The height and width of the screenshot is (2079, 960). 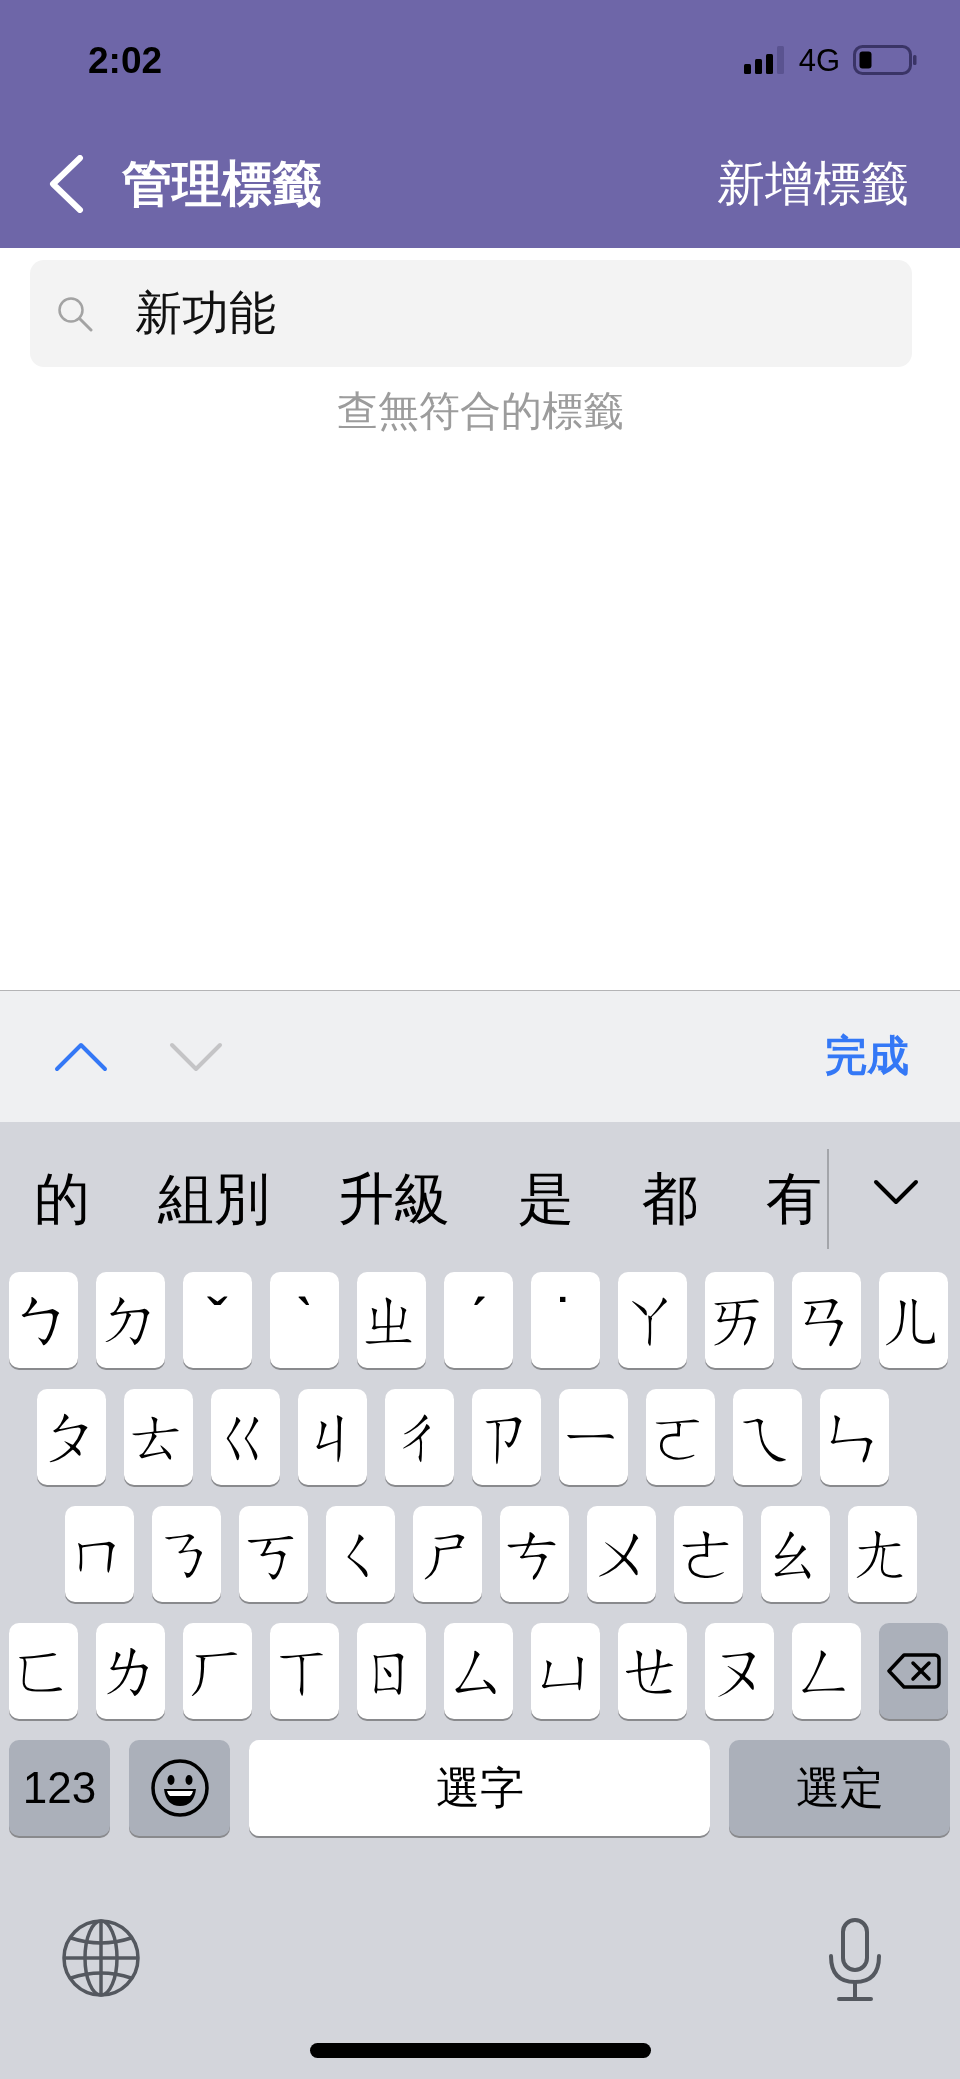 What do you see at coordinates (546, 1199) in the screenshot?
I see `candidate-word: 是` at bounding box center [546, 1199].